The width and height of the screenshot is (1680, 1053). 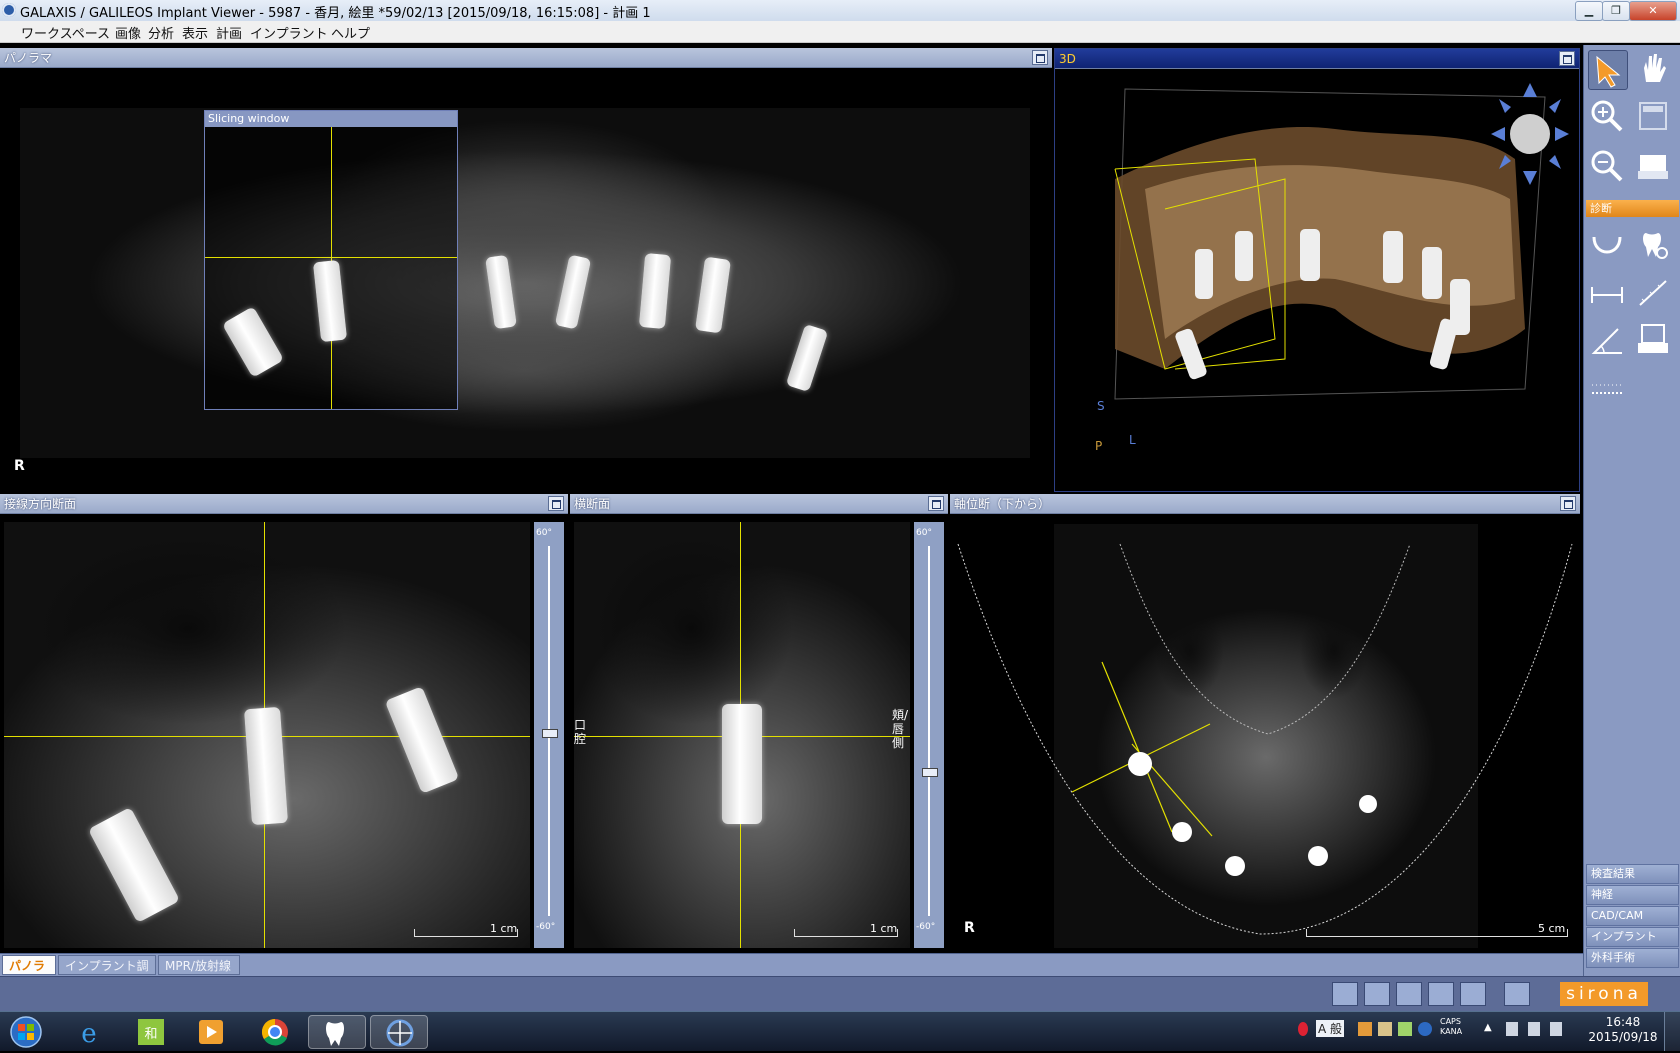 I want to click on tooth-settings-icon, so click(x=1653, y=244).